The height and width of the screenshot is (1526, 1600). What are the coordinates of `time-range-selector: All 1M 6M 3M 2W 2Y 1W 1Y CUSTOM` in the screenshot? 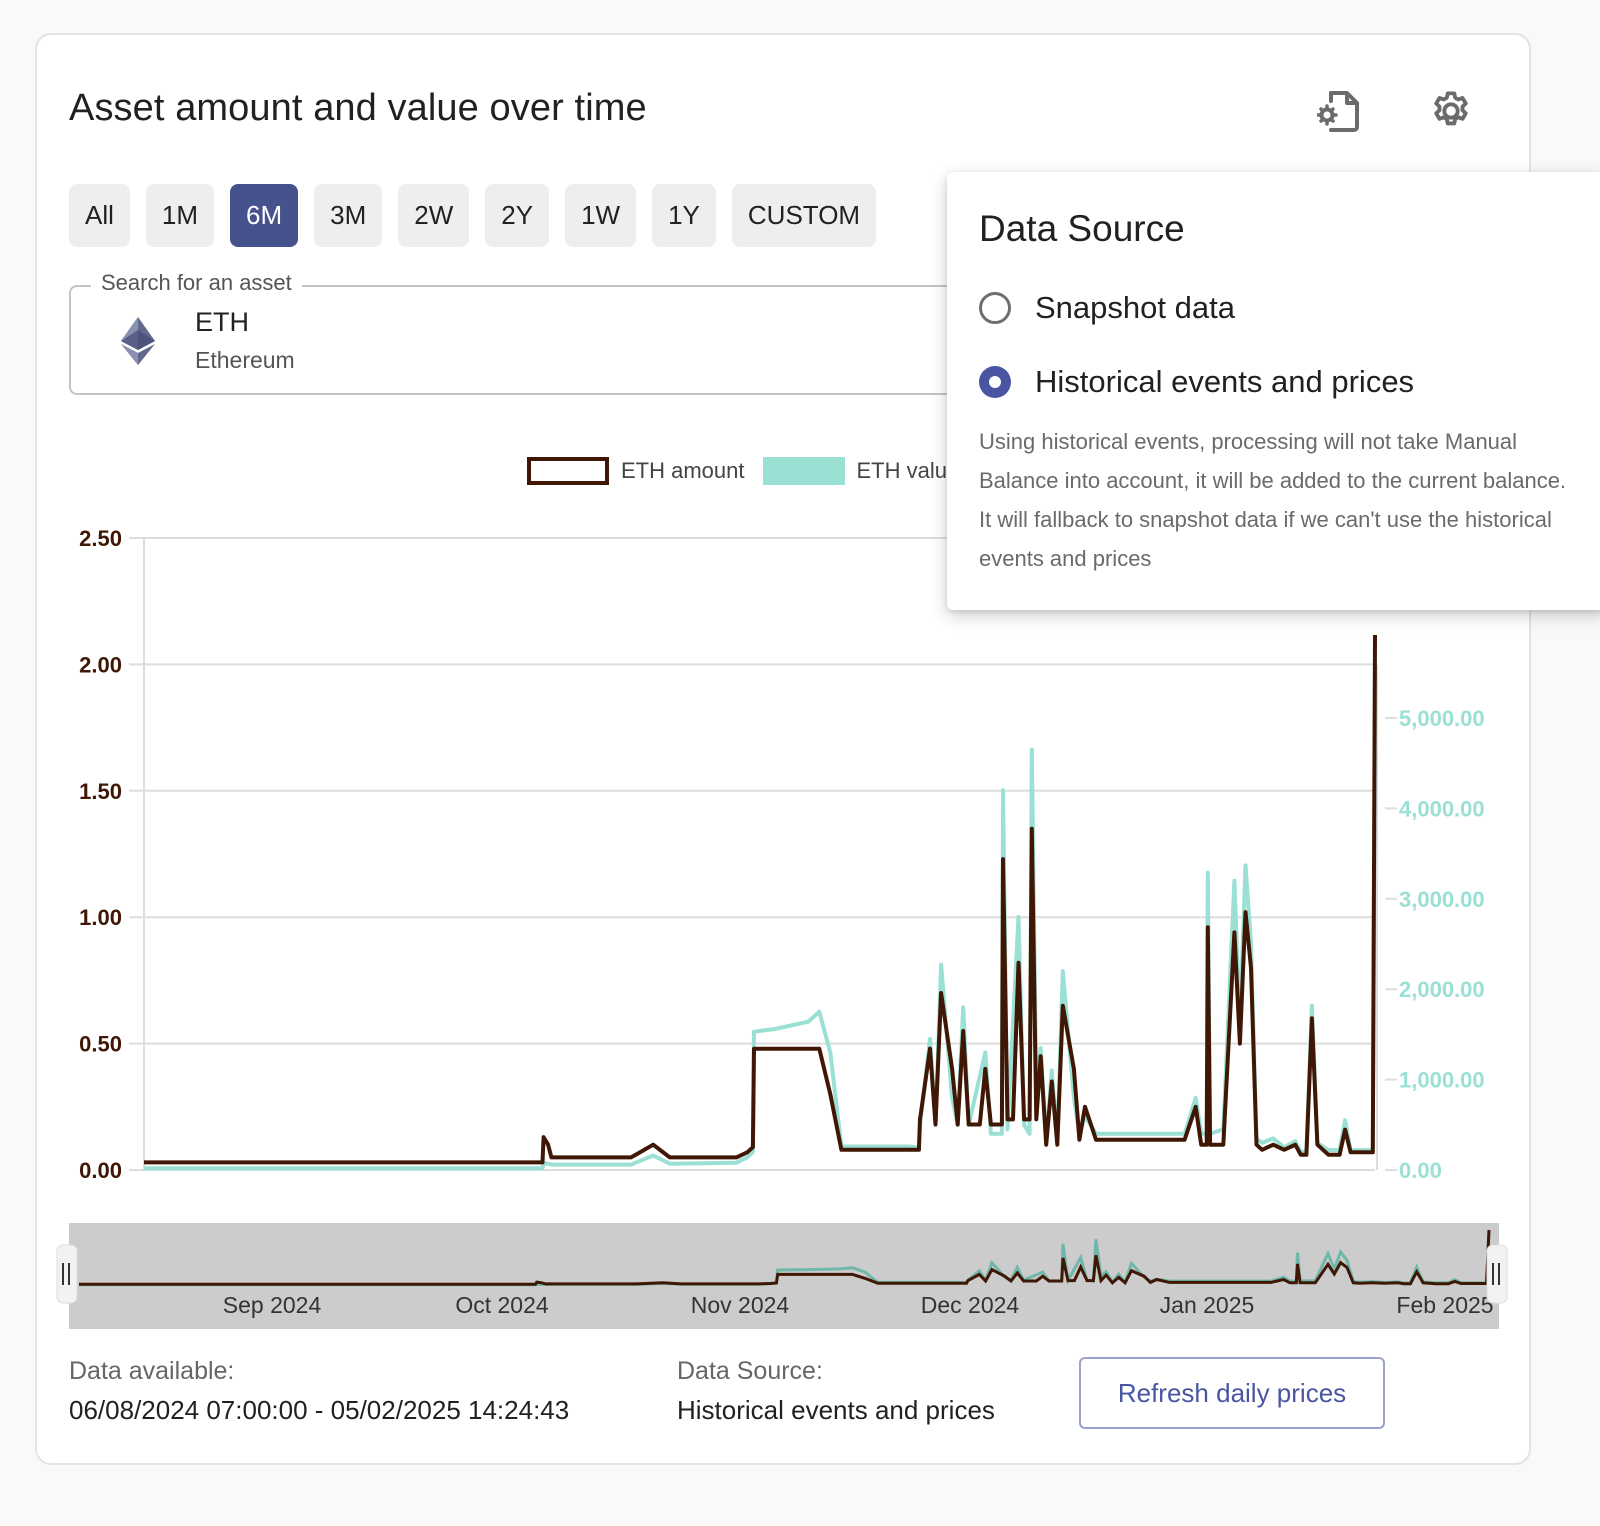 It's located at (473, 215).